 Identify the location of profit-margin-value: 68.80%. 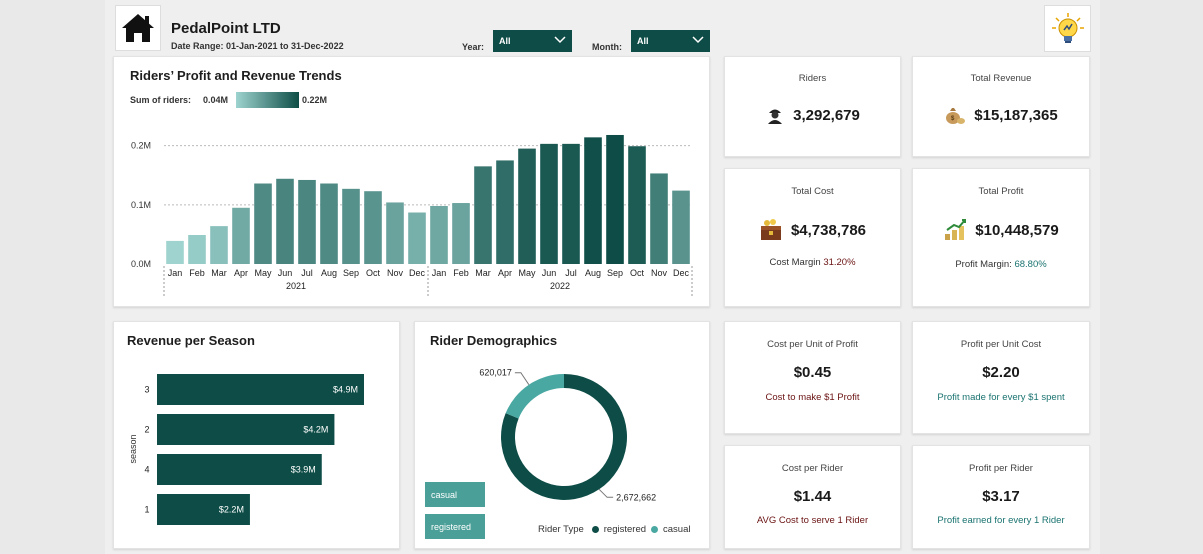
(1030, 264).